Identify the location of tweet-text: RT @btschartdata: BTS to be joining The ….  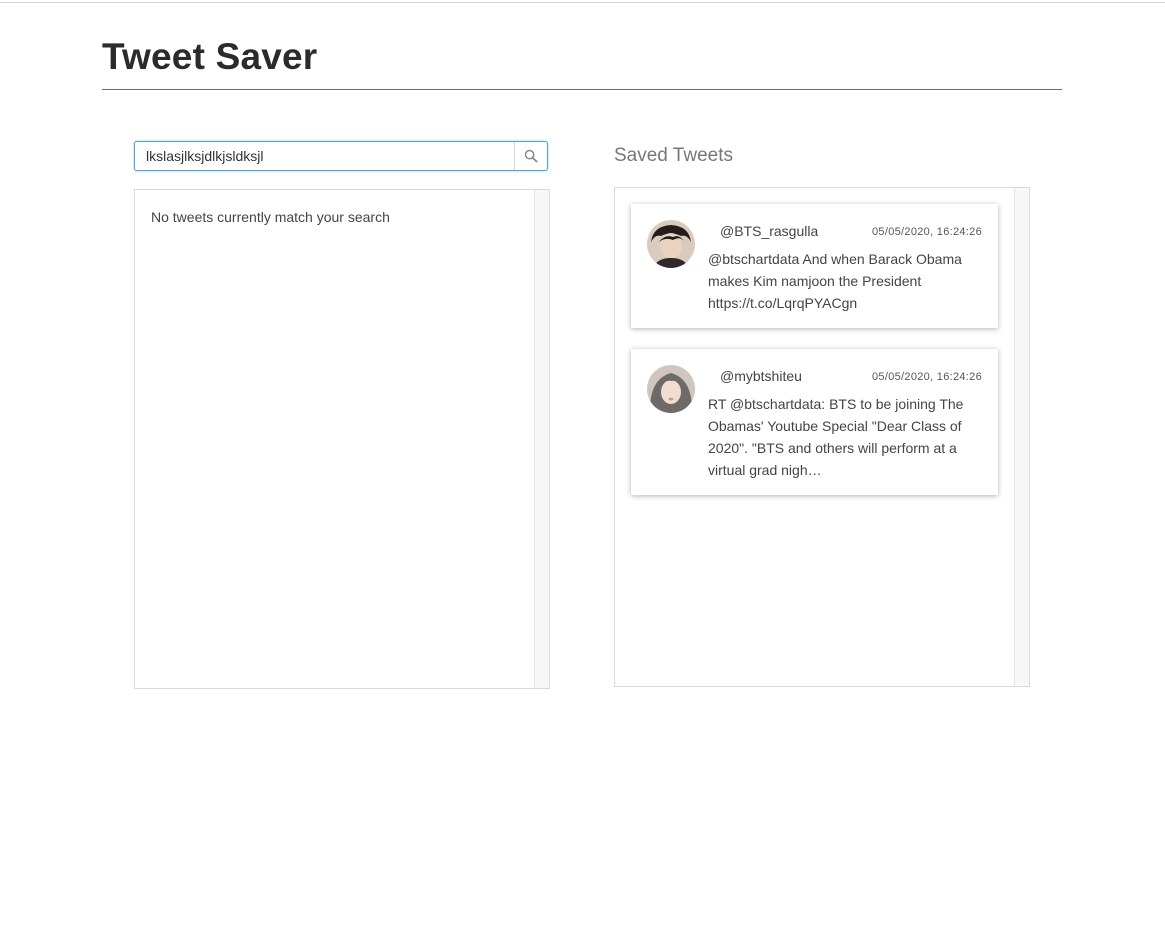
(836, 437).